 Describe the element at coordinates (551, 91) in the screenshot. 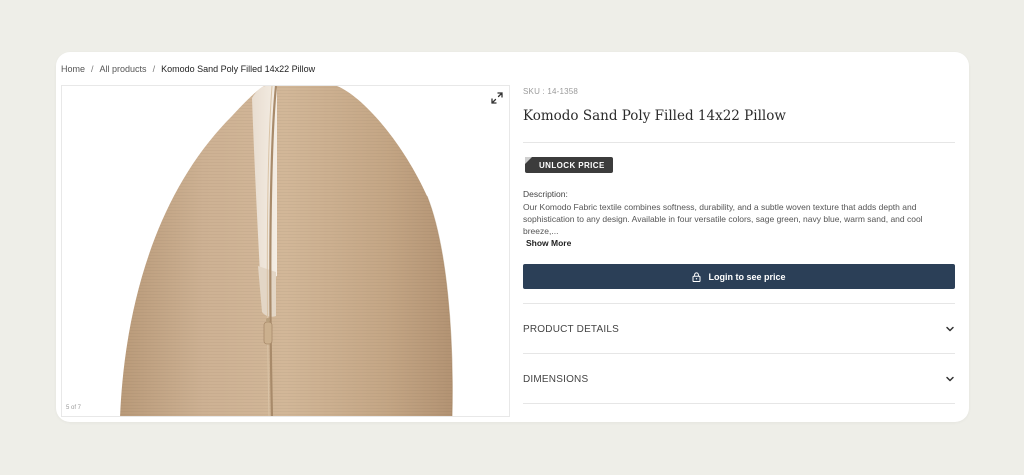

I see `product-sku: SKU : 14-1358` at that location.